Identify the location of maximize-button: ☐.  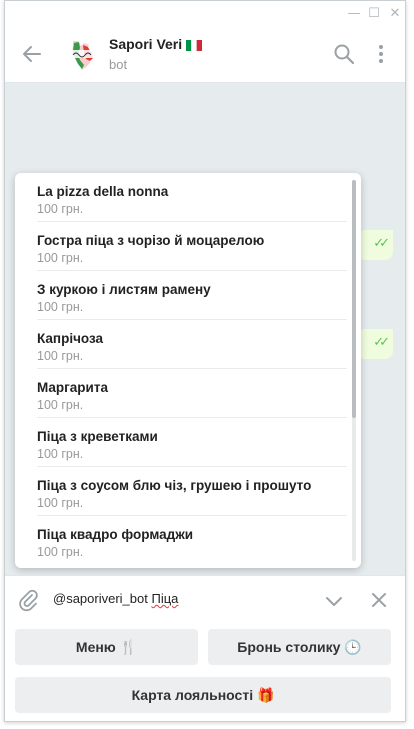
(374, 14).